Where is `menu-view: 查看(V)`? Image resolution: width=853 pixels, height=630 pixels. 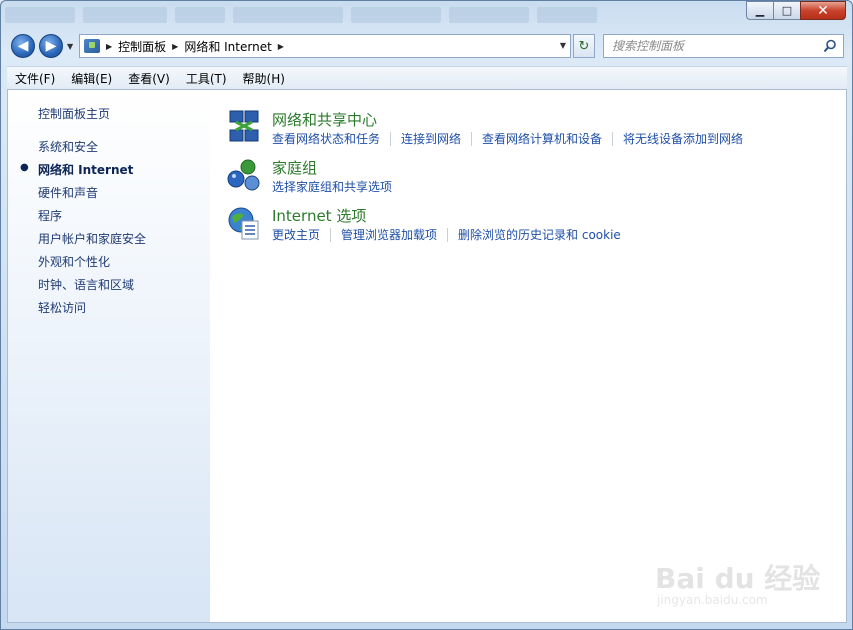
menu-view: 查看(V) is located at coordinates (149, 78).